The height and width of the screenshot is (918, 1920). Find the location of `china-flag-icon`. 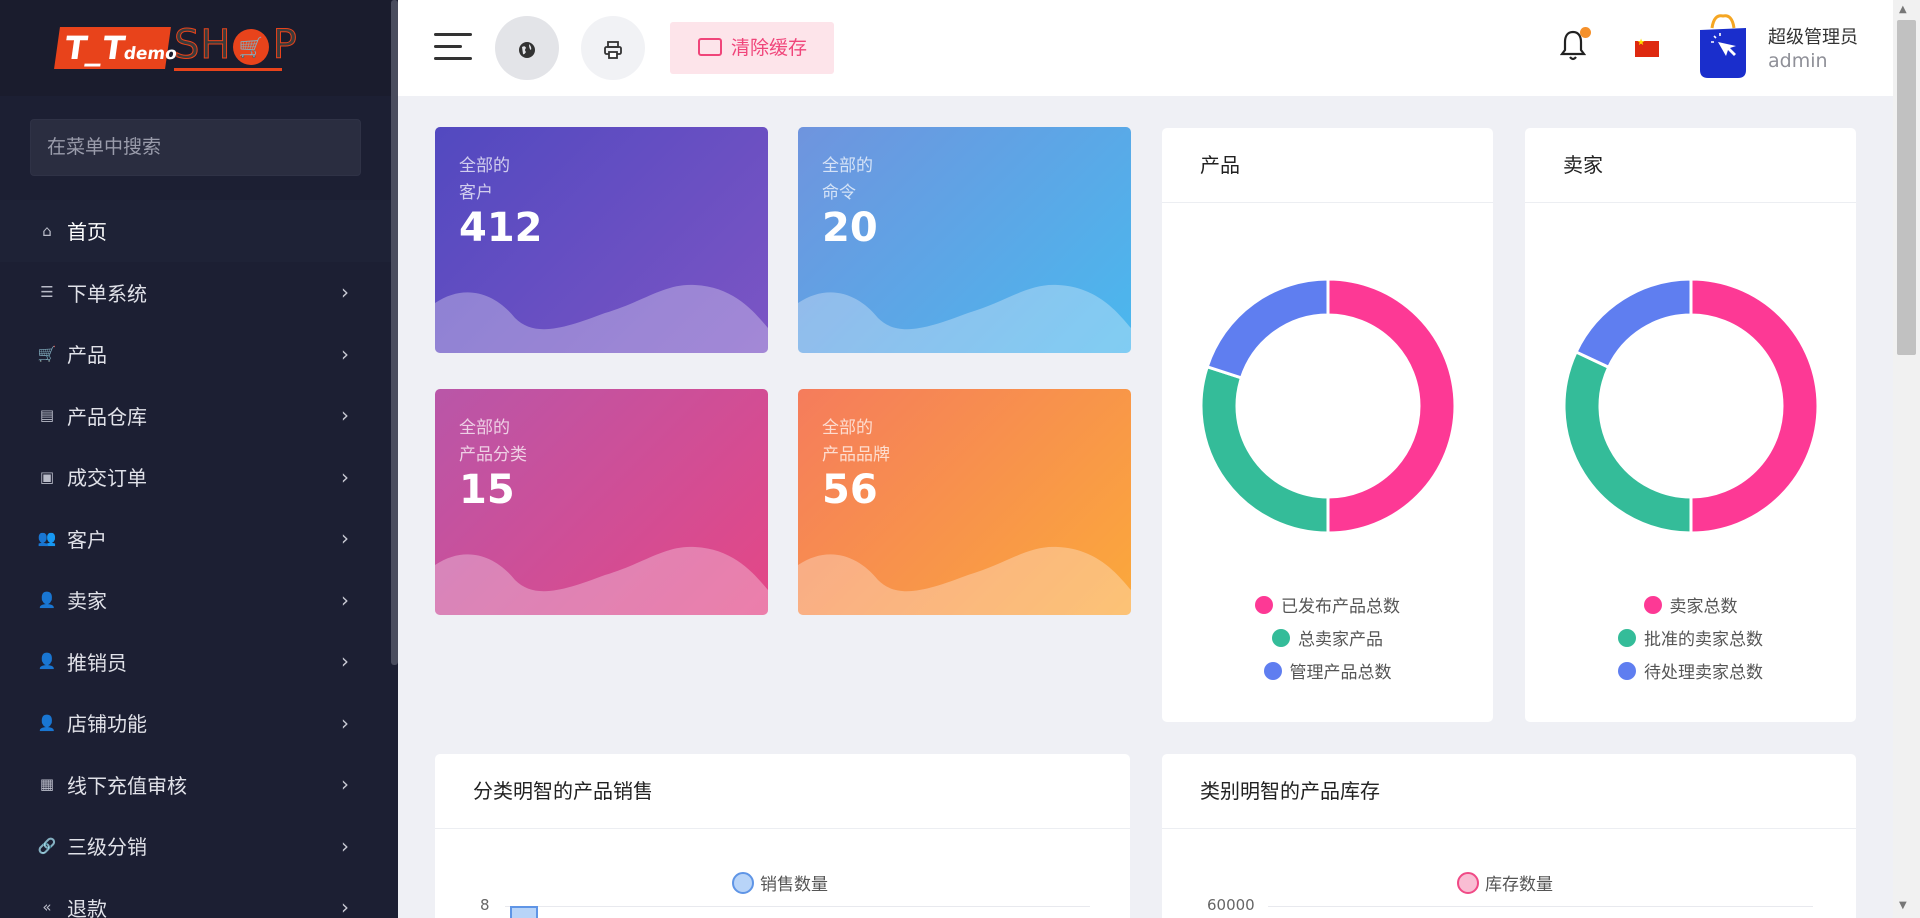

china-flag-icon is located at coordinates (1647, 47).